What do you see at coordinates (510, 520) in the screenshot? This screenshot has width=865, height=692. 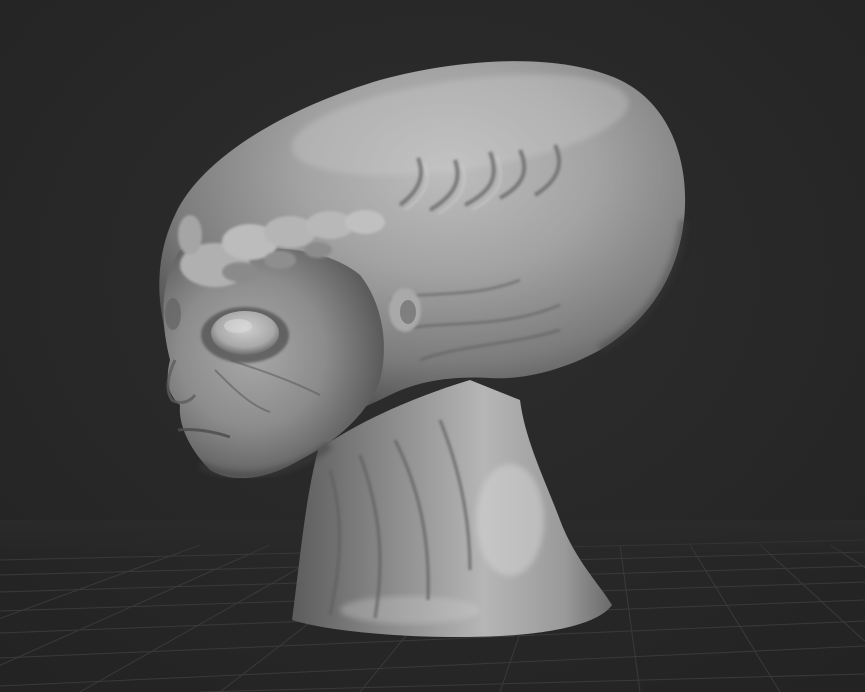 I see `neck-highlight` at bounding box center [510, 520].